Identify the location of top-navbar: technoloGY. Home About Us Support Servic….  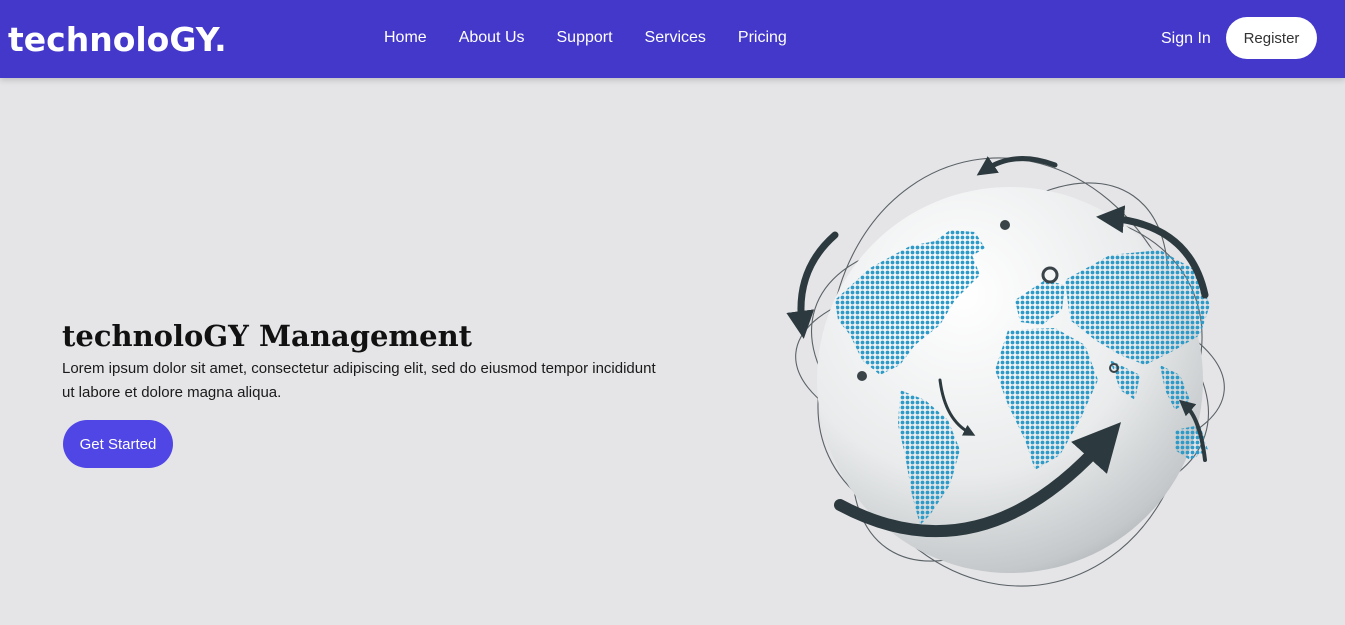
(672, 39).